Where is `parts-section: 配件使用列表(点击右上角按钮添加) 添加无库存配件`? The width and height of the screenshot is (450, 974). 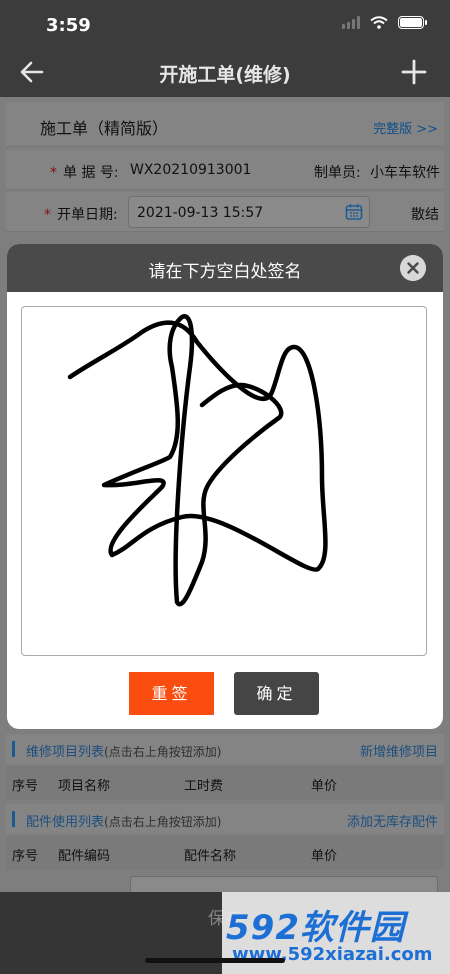 parts-section: 配件使用列表(点击右上角按钮添加) 添加无库存配件 is located at coordinates (225, 819).